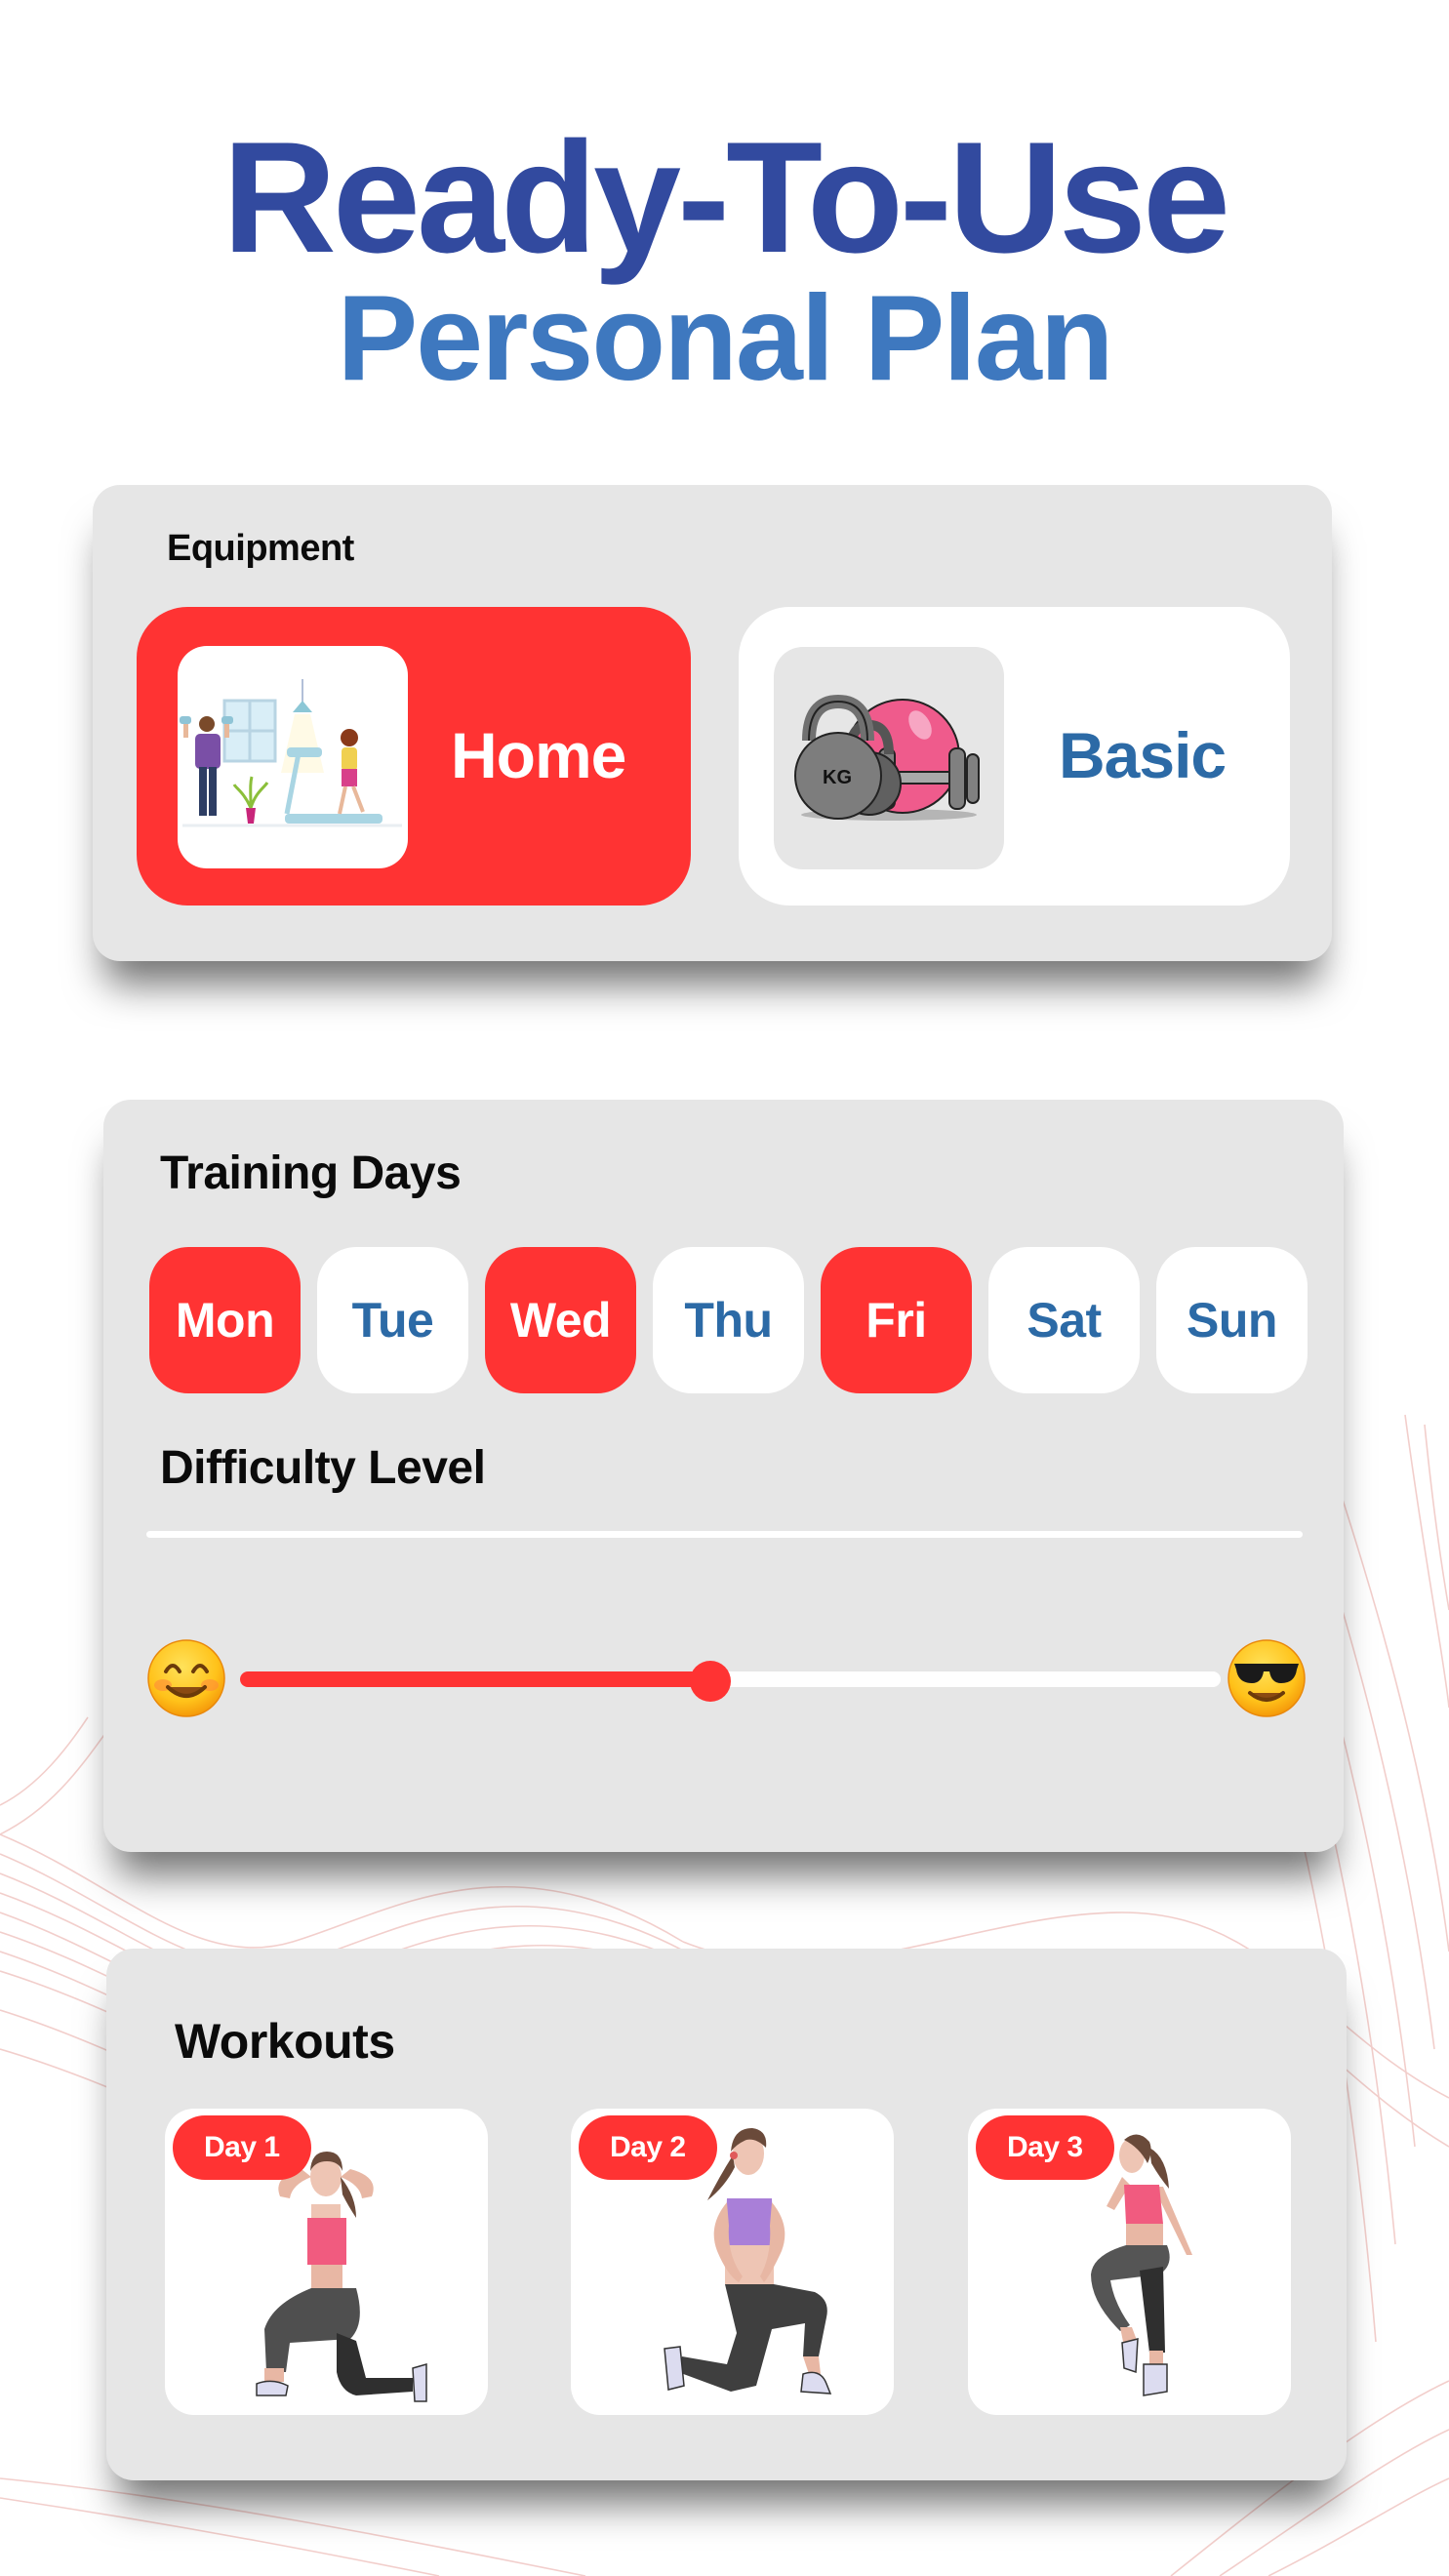 This screenshot has width=1449, height=2576. What do you see at coordinates (1129, 2262) in the screenshot?
I see `workout-card-day-3: Day 3` at bounding box center [1129, 2262].